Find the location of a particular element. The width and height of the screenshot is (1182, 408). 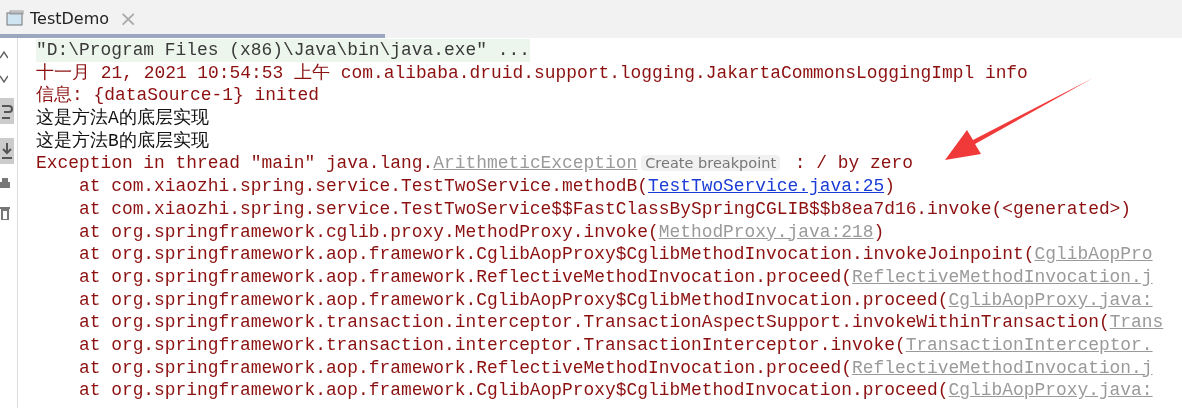

source-link: TestTwoService.java:25 is located at coordinates (766, 186).